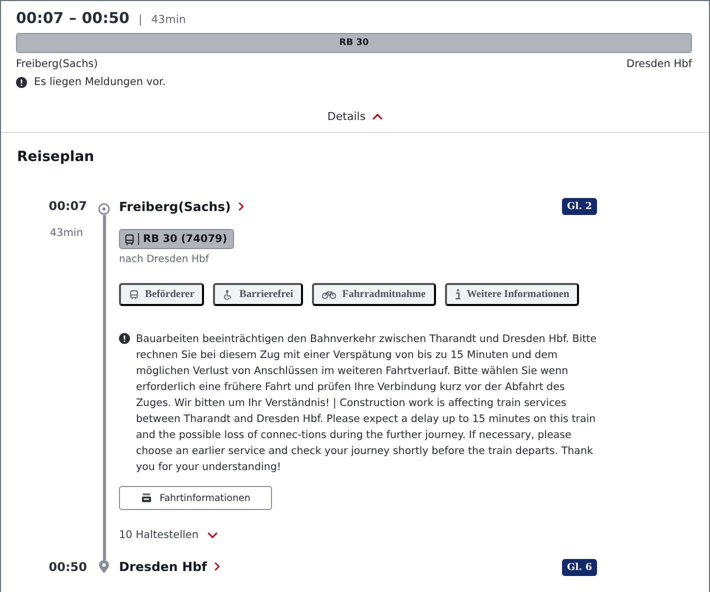  I want to click on details-toggle: Details, so click(355, 116).